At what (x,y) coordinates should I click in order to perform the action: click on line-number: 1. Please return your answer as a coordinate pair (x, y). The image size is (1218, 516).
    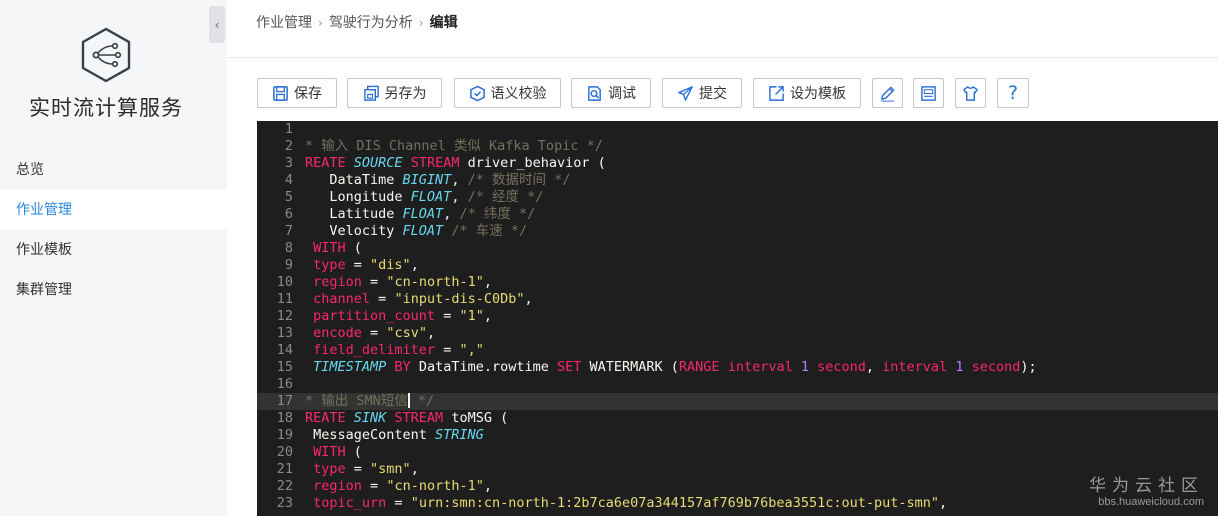
    Looking at the image, I should click on (288, 129).